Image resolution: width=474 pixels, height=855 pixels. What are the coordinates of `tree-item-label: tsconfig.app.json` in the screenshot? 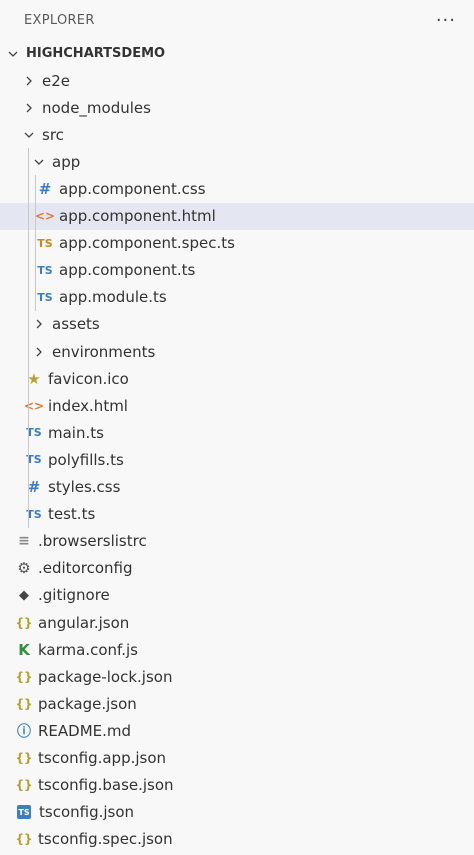 It's located at (102, 757).